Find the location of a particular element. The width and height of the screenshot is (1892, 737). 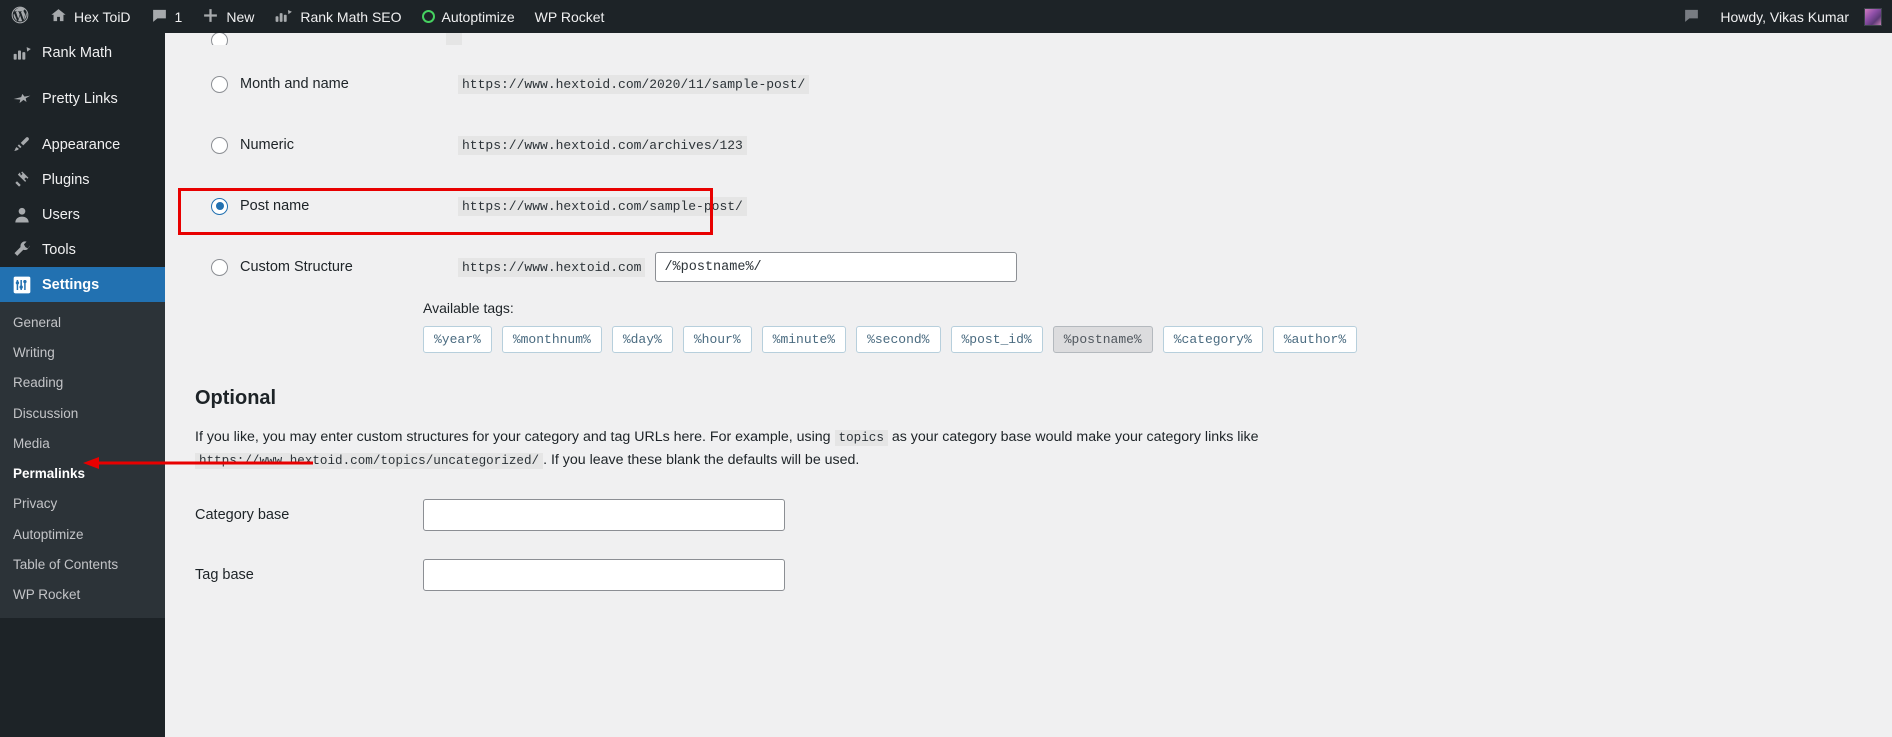

clipped-url is located at coordinates (454, 39).